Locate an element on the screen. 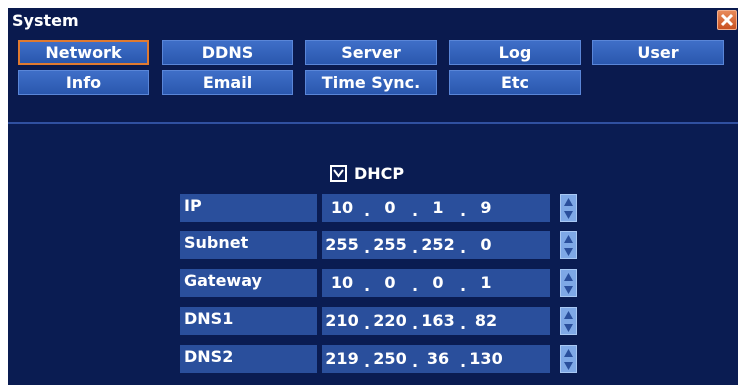 The width and height of the screenshot is (739, 385). subnet-mask-field: 255 . 255 . 252 . 0 is located at coordinates (436, 245).